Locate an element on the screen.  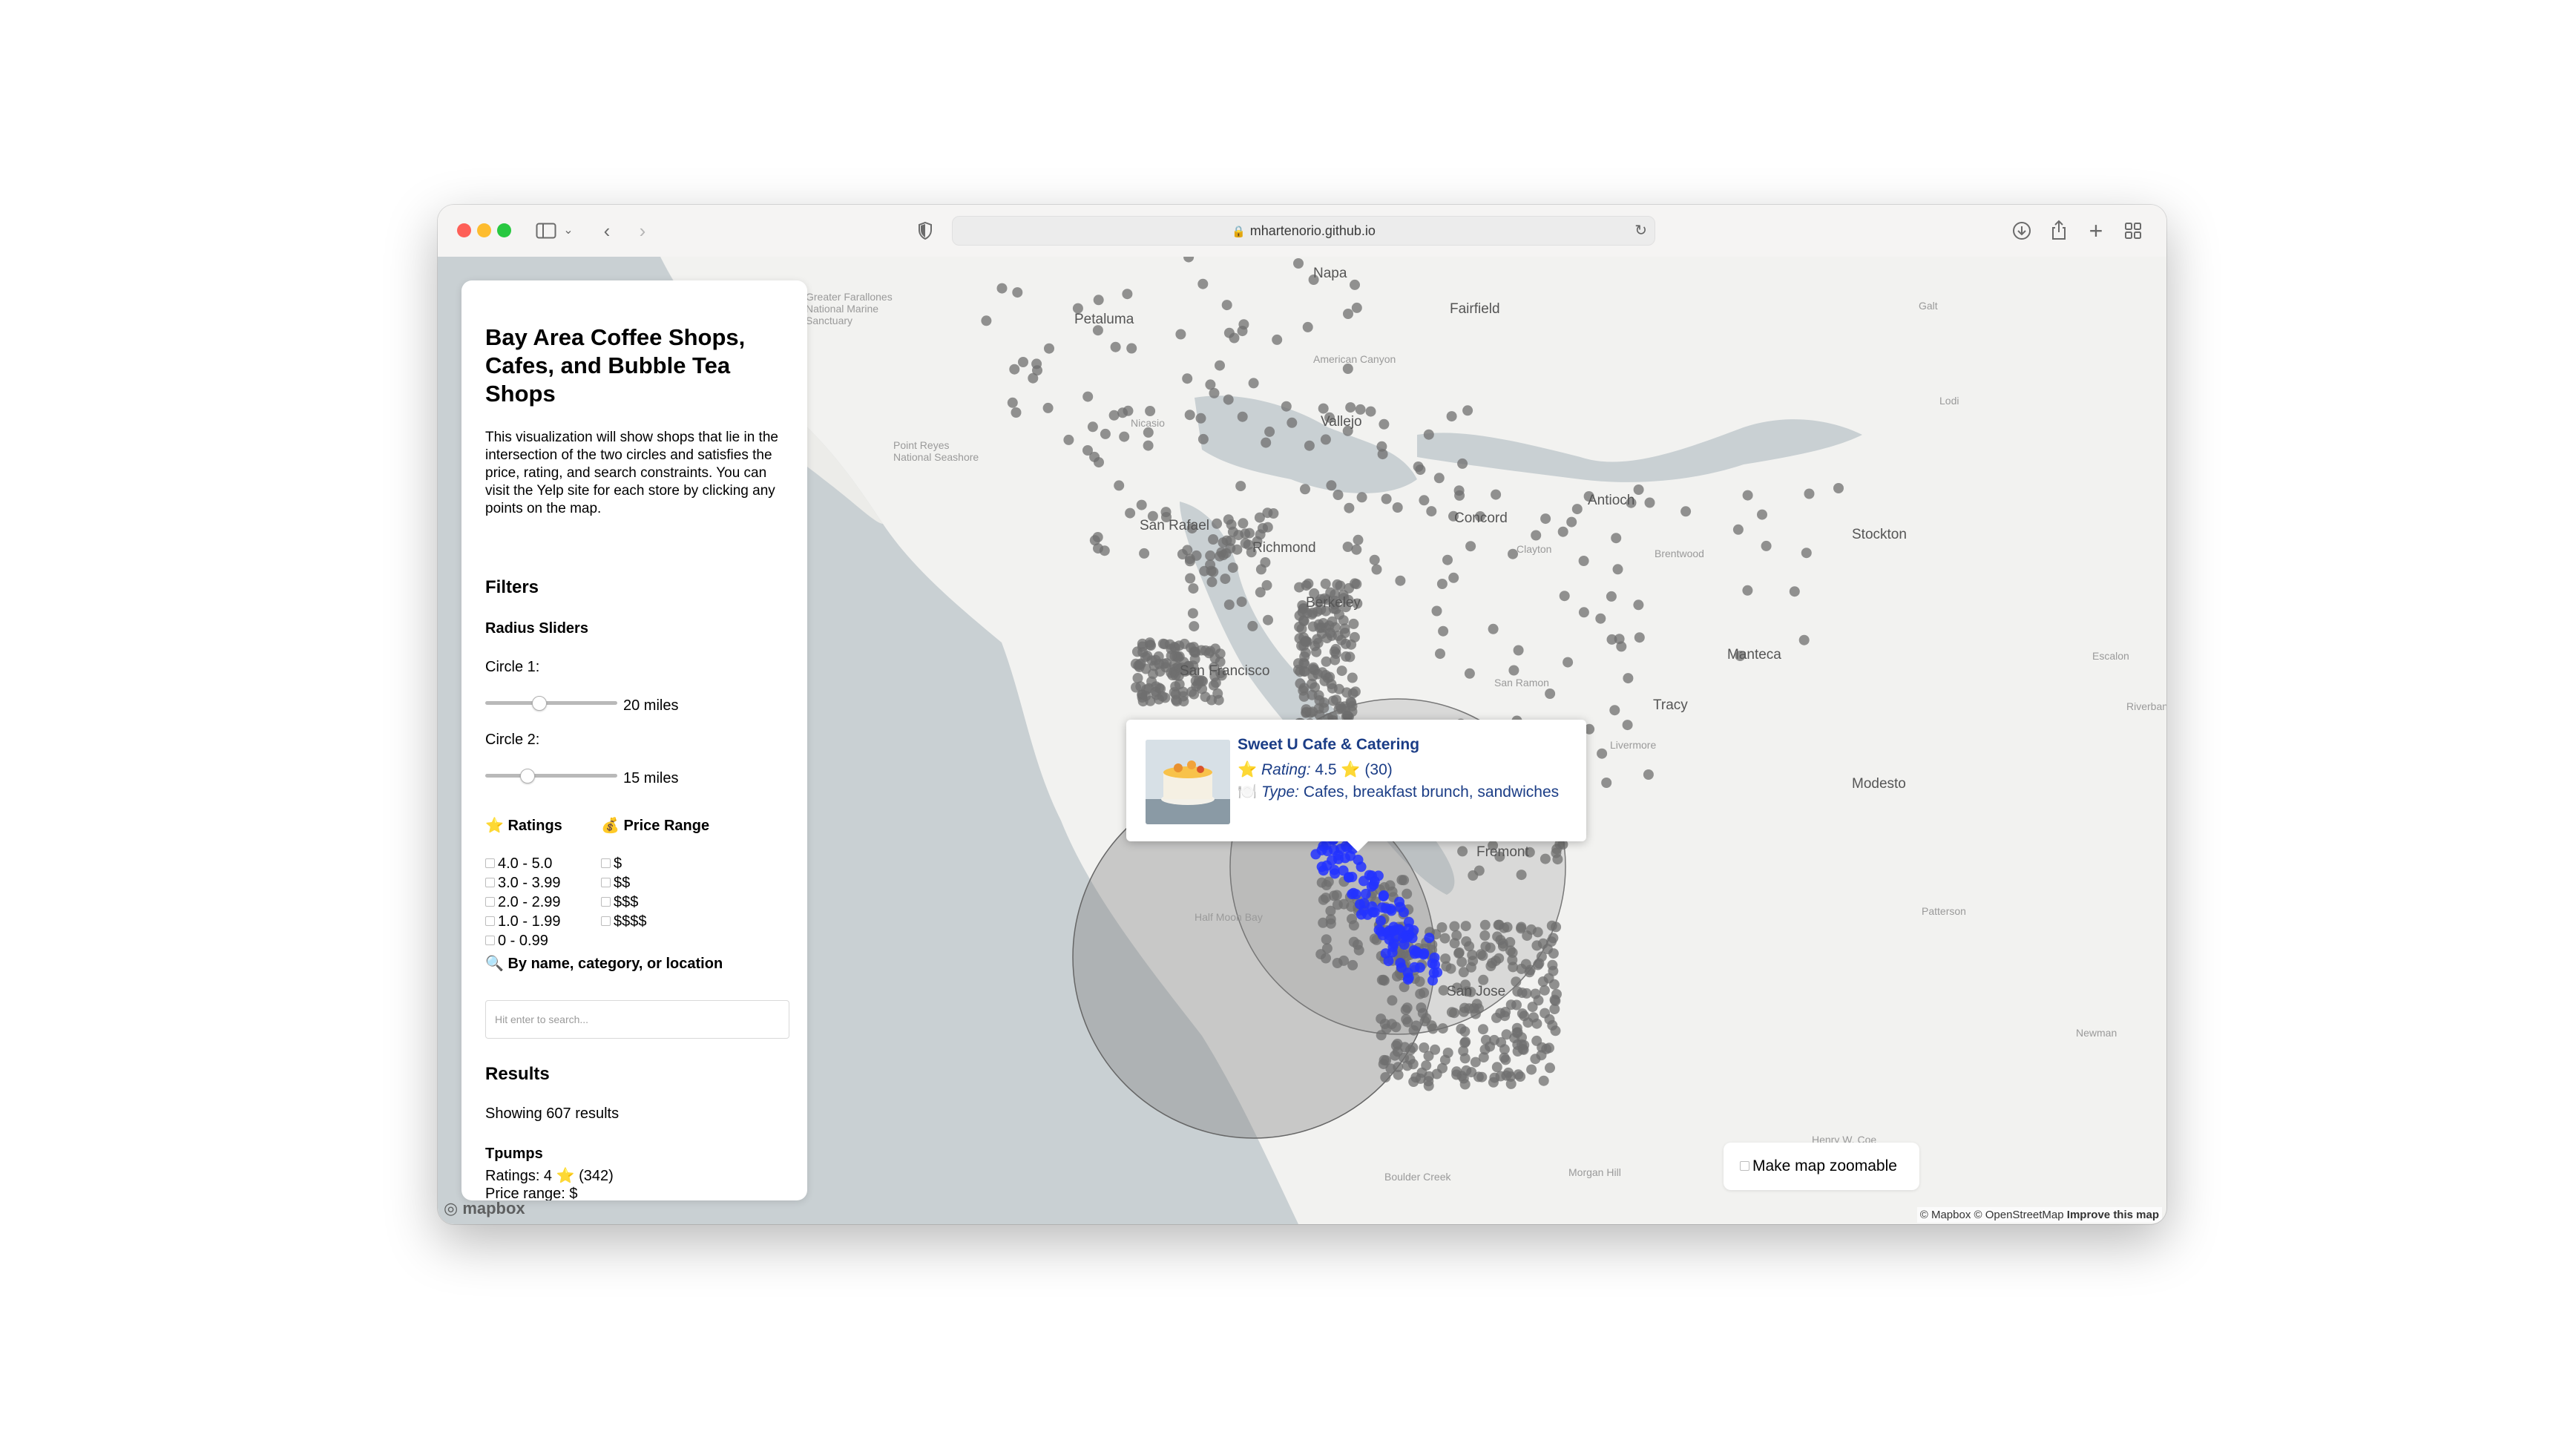
forward-arrow-icon: › is located at coordinates (642, 231).